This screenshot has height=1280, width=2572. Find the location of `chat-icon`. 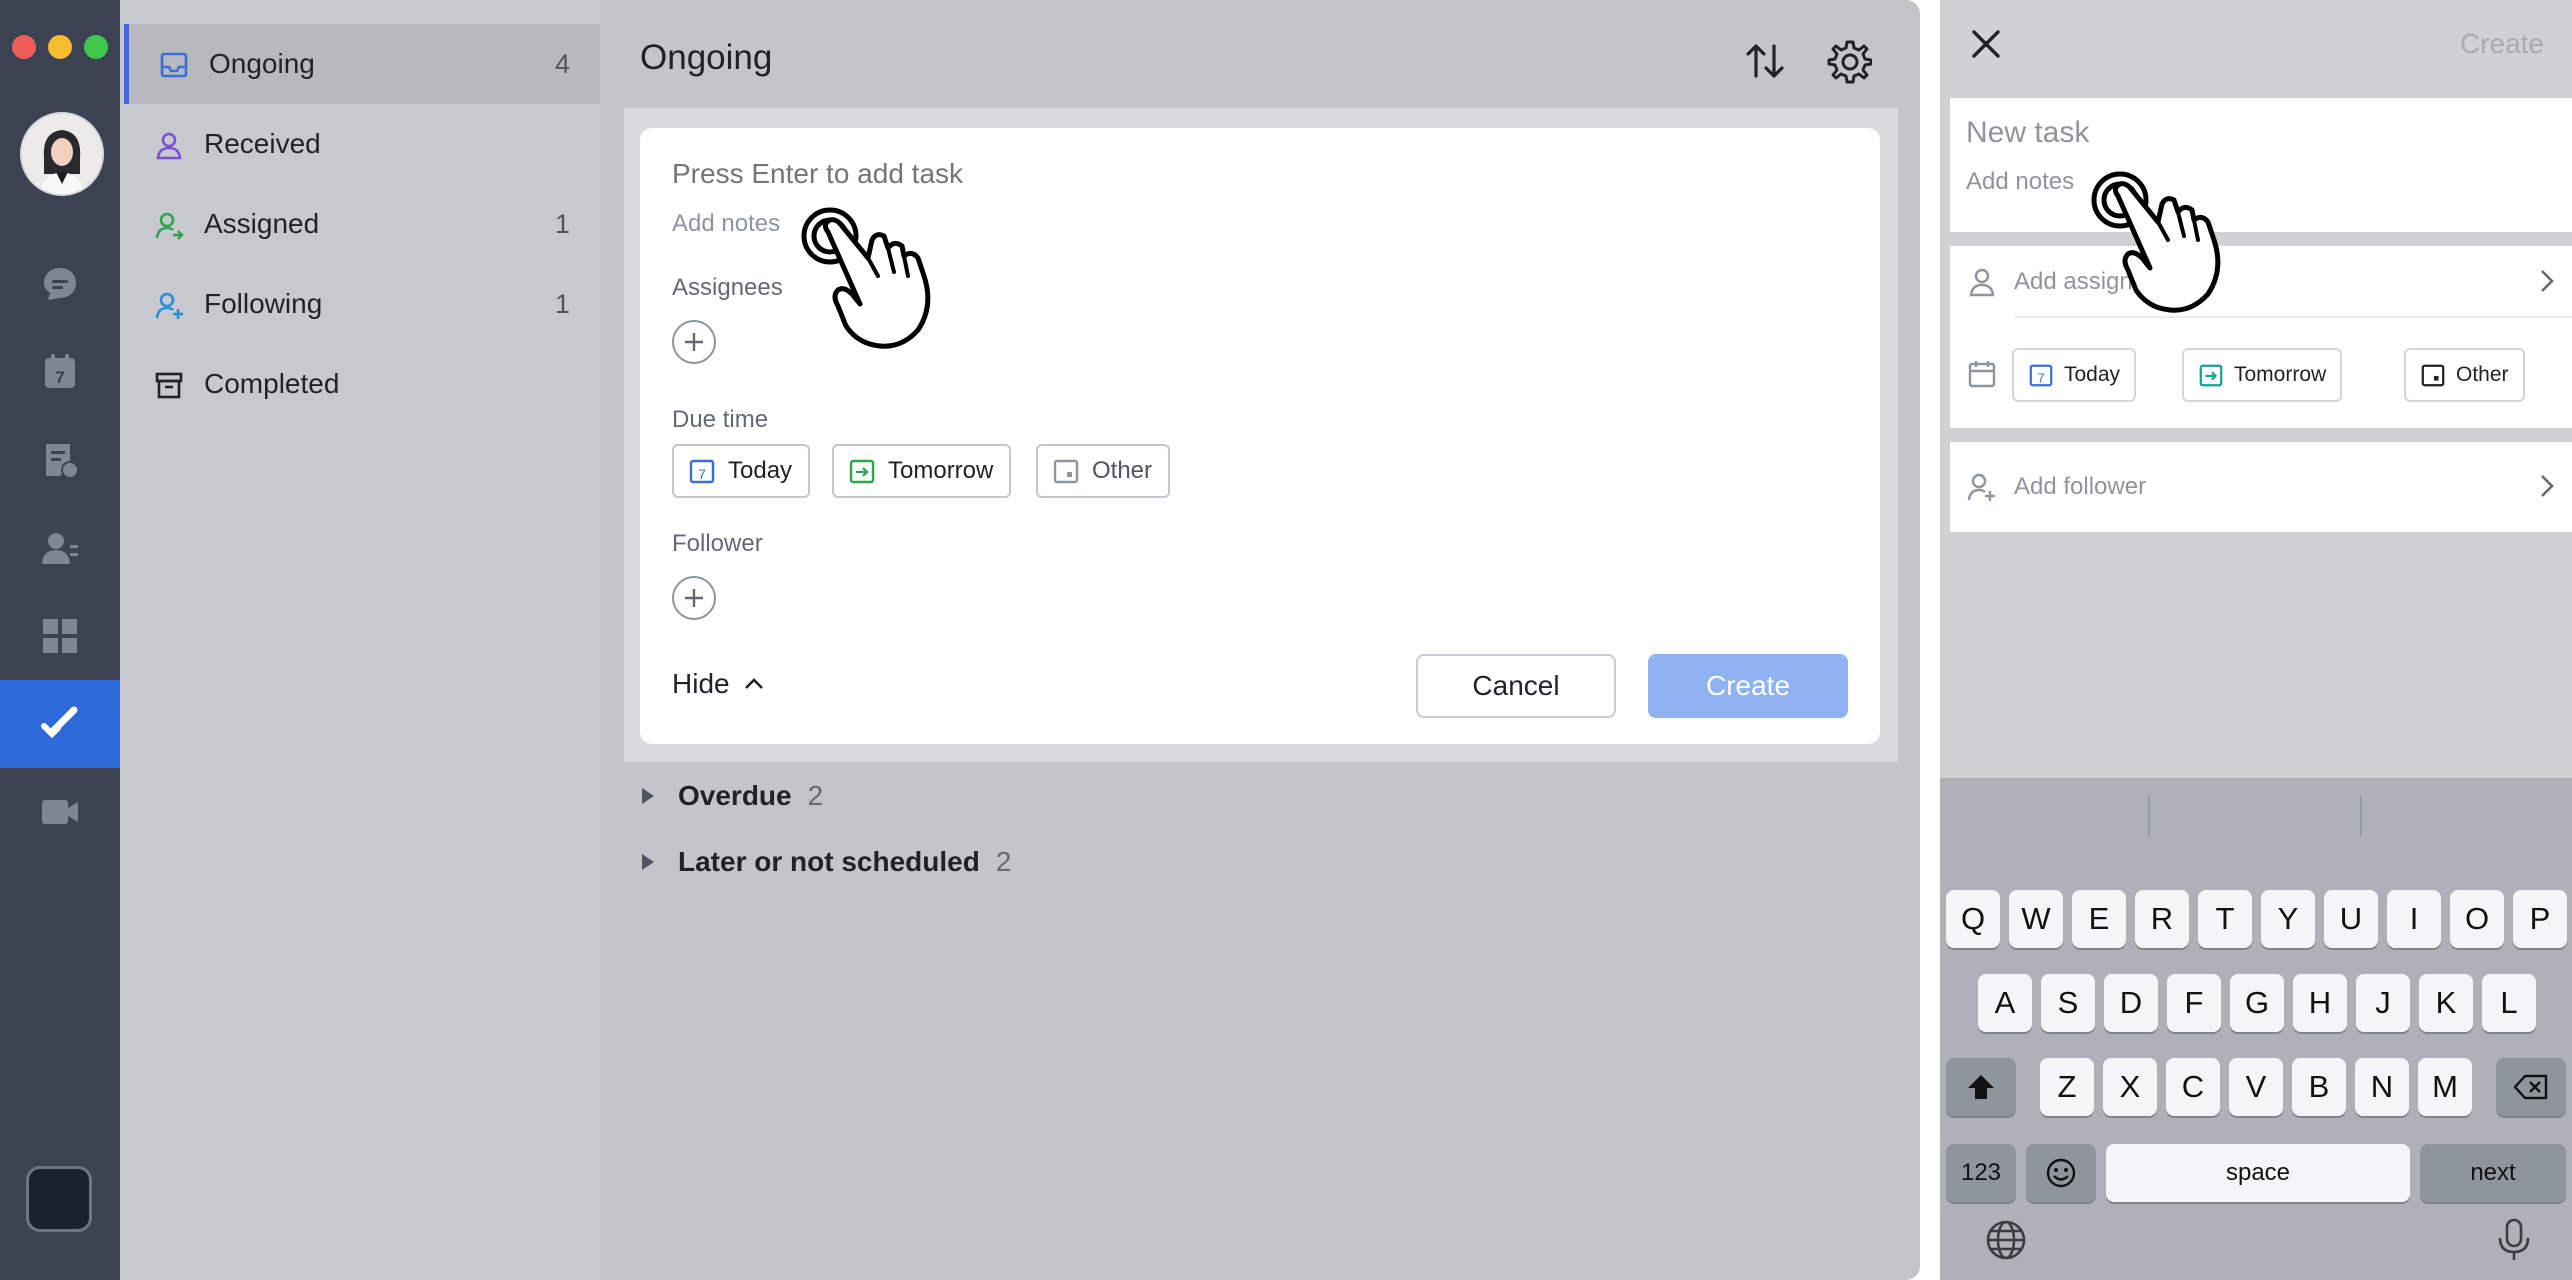

chat-icon is located at coordinates (60, 284).